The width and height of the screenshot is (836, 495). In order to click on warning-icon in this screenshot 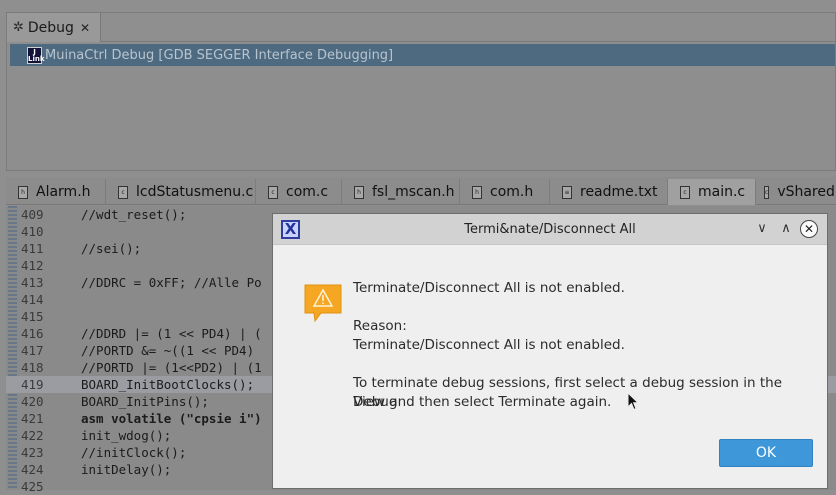, I will do `click(323, 303)`.